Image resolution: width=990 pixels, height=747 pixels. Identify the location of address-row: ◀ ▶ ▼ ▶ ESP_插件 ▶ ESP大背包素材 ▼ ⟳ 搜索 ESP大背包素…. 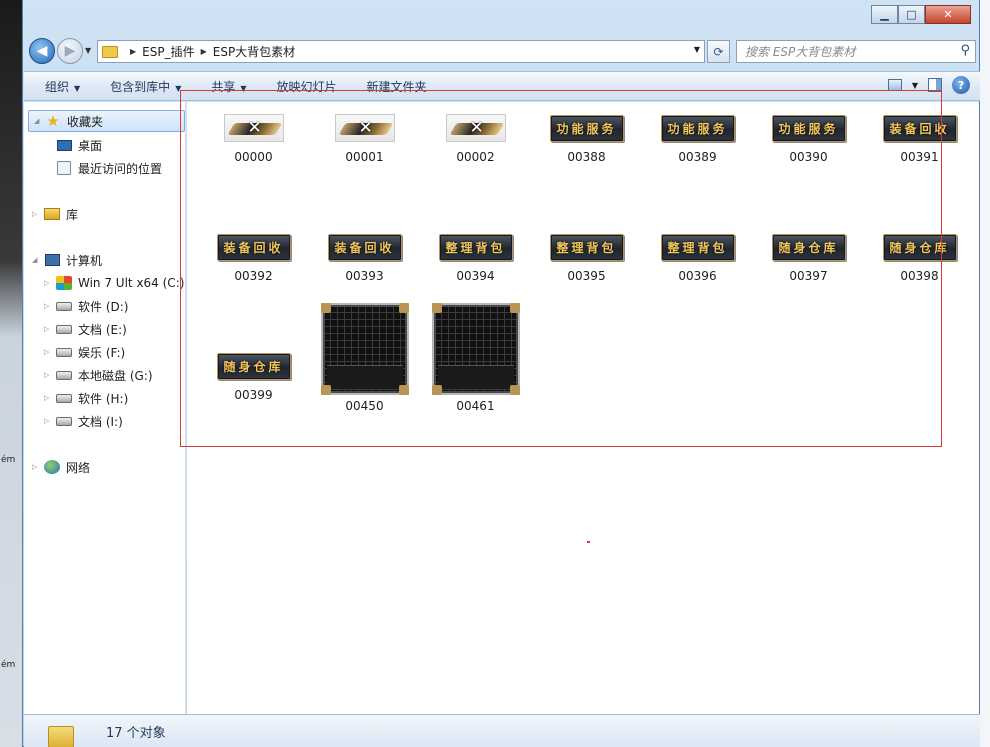
(501, 51).